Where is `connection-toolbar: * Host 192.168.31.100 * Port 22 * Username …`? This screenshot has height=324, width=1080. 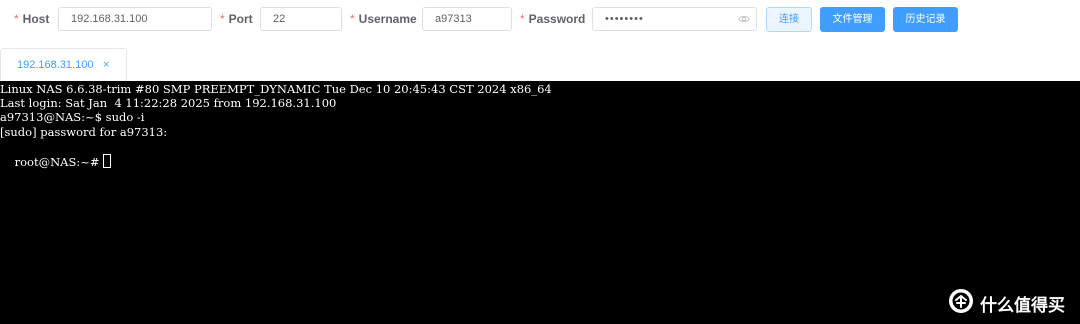
connection-toolbar: * Host 192.168.31.100 * Port 22 * Username … is located at coordinates (540, 20).